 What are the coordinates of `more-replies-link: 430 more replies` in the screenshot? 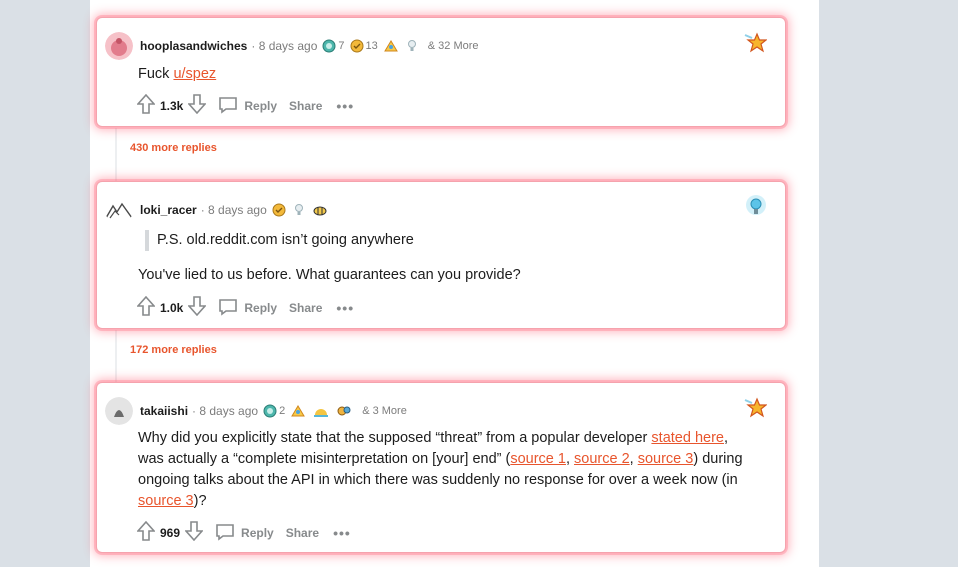 It's located at (173, 148).